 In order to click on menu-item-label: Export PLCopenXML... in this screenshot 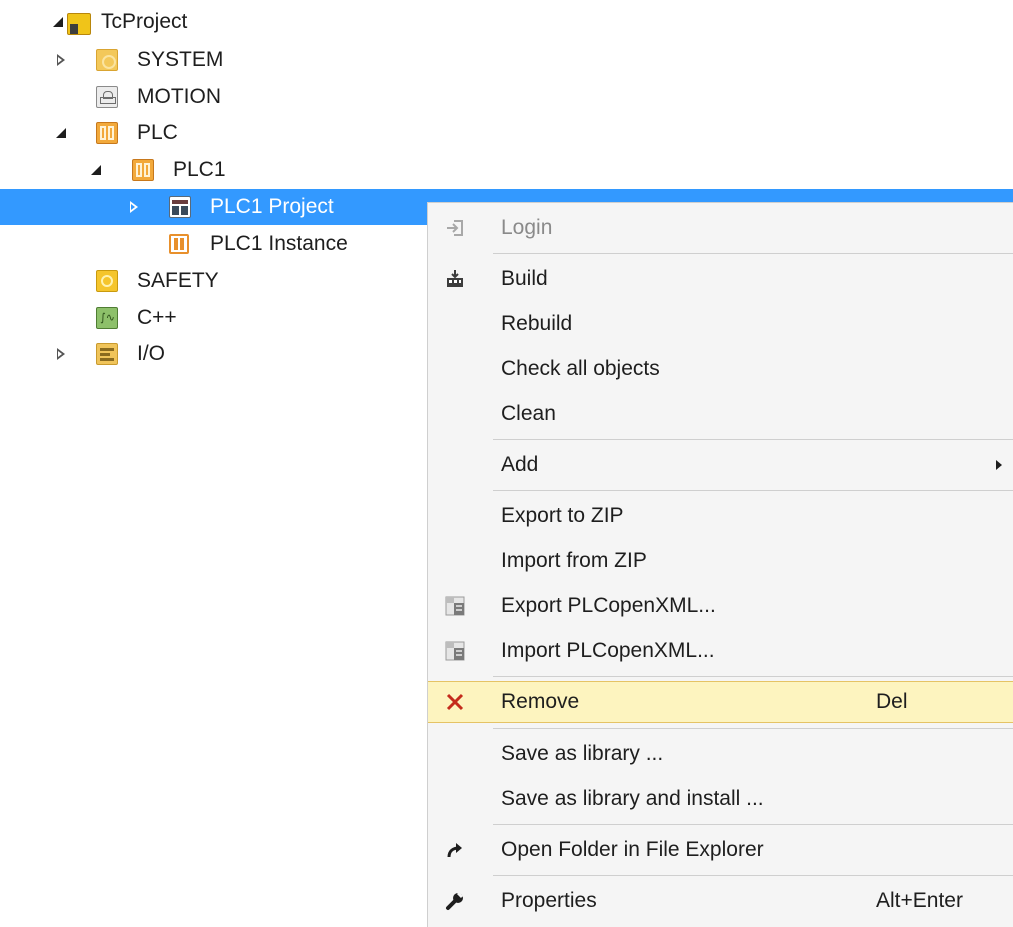, I will do `click(608, 605)`.